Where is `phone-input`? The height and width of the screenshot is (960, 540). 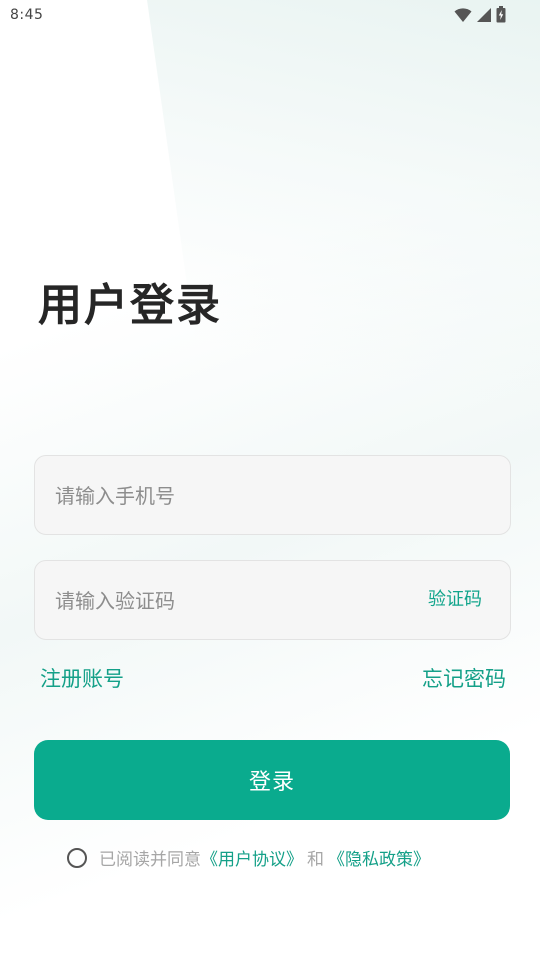
phone-input is located at coordinates (275, 496).